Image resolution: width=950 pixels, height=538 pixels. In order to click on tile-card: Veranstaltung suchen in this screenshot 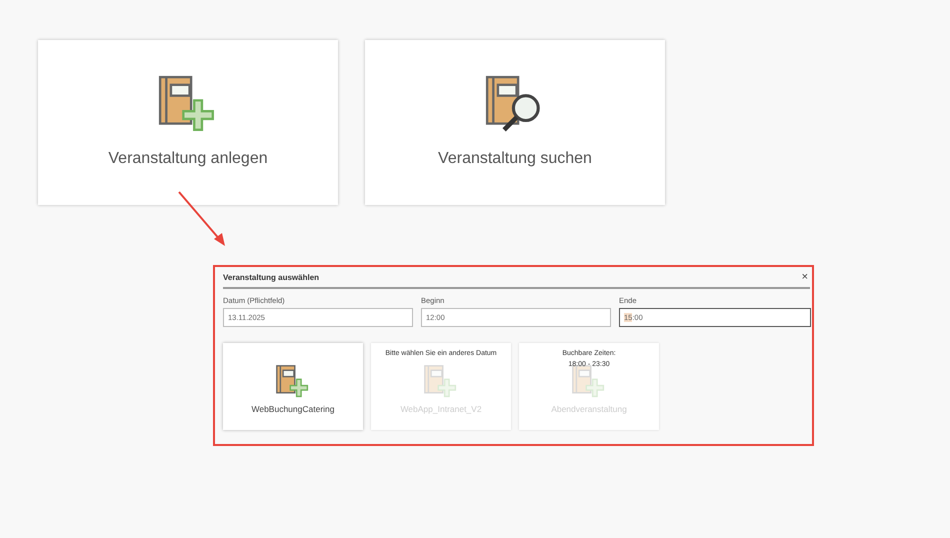, I will do `click(515, 122)`.